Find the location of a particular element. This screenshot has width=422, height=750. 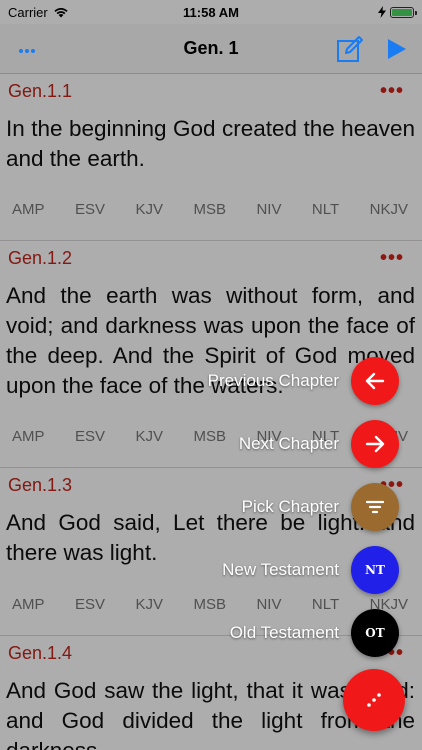

ot-badge: OT is located at coordinates (375, 633).